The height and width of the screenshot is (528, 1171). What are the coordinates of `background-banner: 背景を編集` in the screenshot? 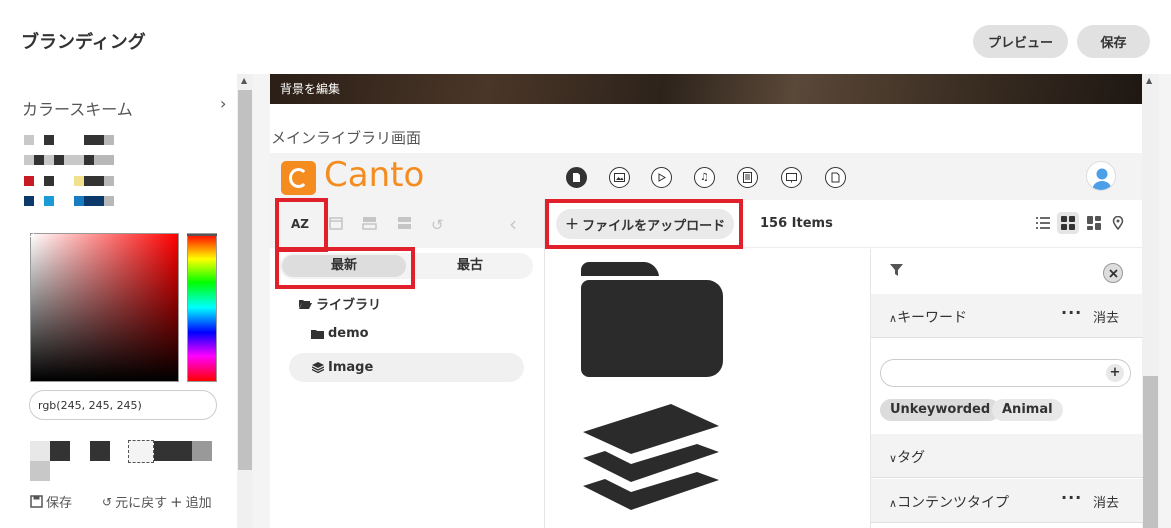 It's located at (706, 89).